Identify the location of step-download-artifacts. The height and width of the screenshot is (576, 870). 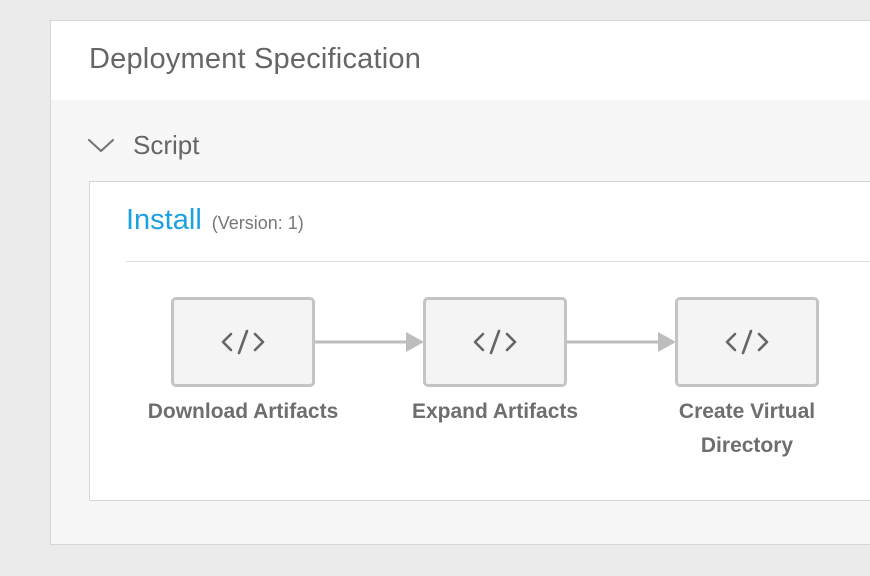
(243, 342).